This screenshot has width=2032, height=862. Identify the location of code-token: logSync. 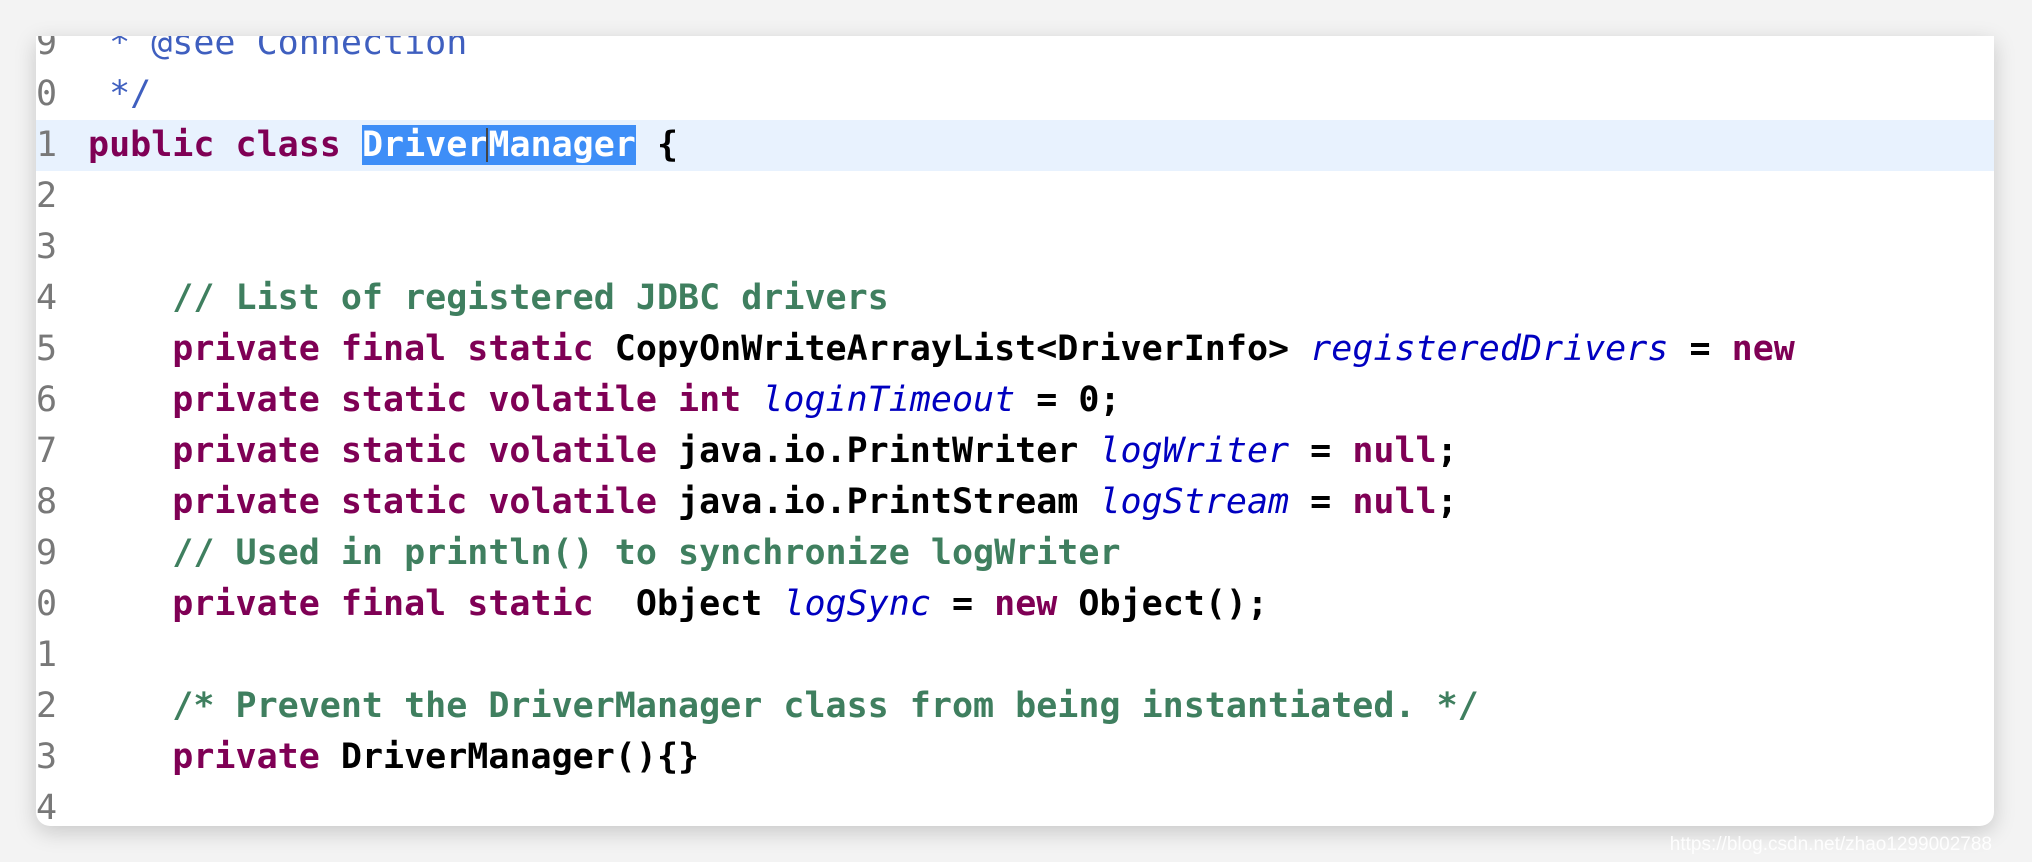
(857, 604).